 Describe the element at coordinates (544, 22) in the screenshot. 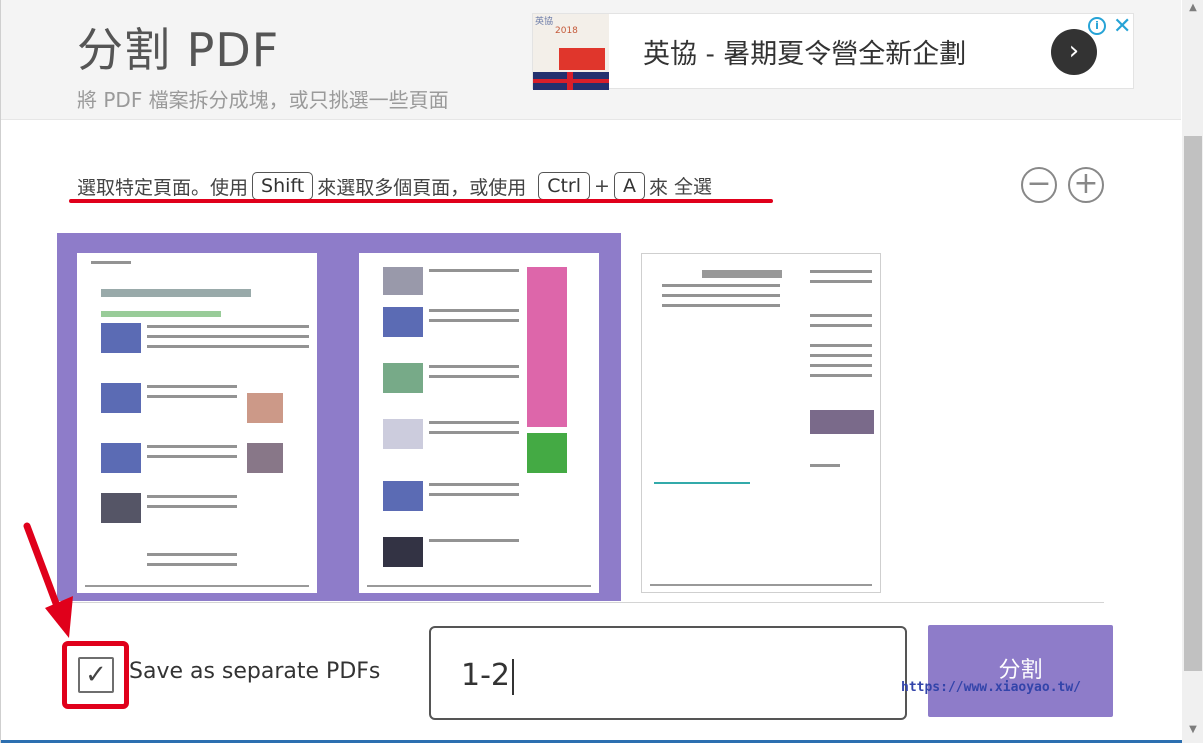

I see `ad-thumb-brand: 英協` at that location.